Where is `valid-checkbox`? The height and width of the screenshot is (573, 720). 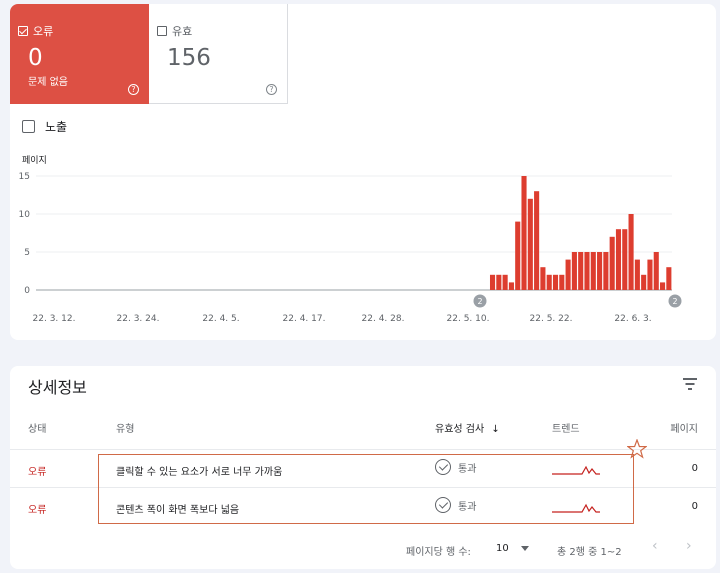 valid-checkbox is located at coordinates (162, 31).